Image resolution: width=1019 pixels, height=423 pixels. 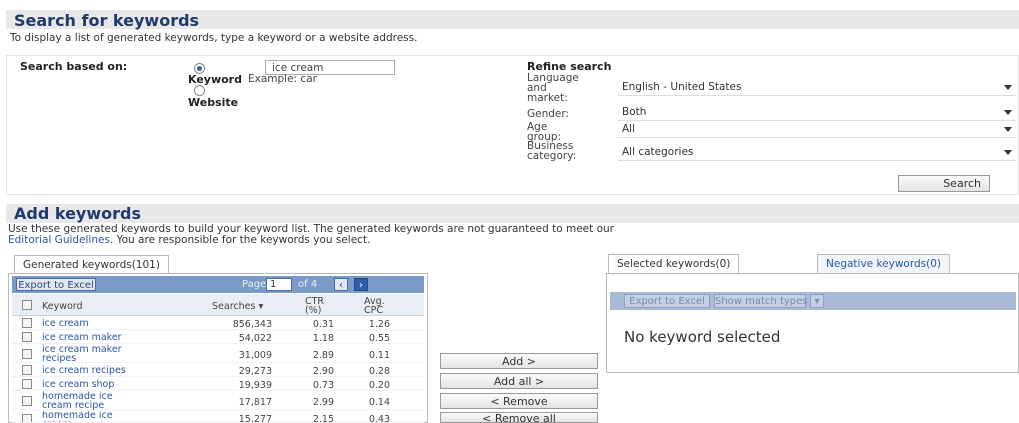 I want to click on tab-negative-keywords: Negative keywords(0), so click(x=883, y=264).